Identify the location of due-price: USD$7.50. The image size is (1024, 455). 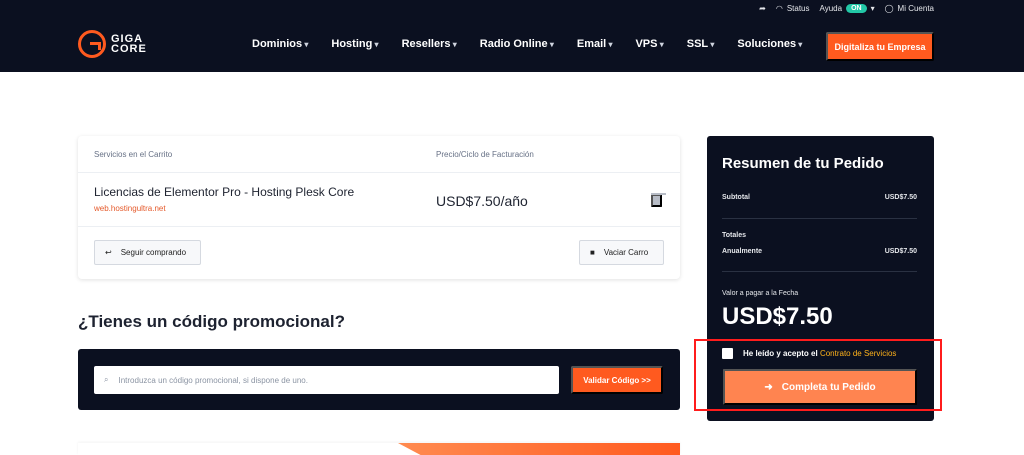
(777, 316).